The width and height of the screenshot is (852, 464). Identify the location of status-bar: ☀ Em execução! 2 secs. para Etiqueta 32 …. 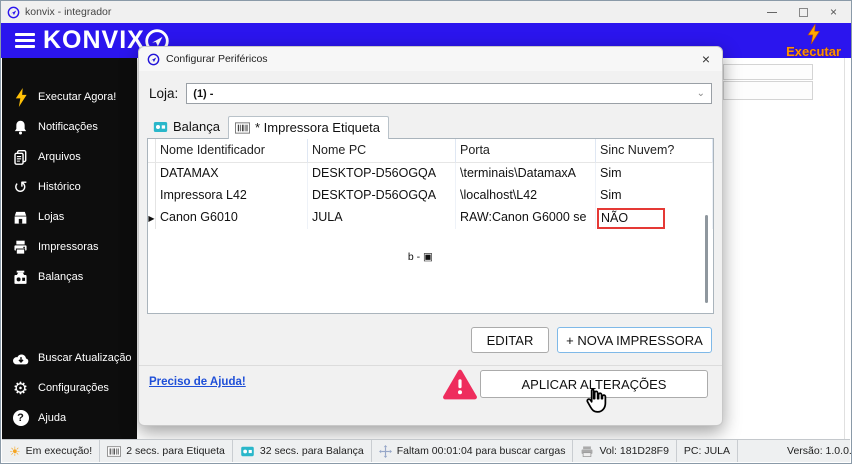
(427, 450).